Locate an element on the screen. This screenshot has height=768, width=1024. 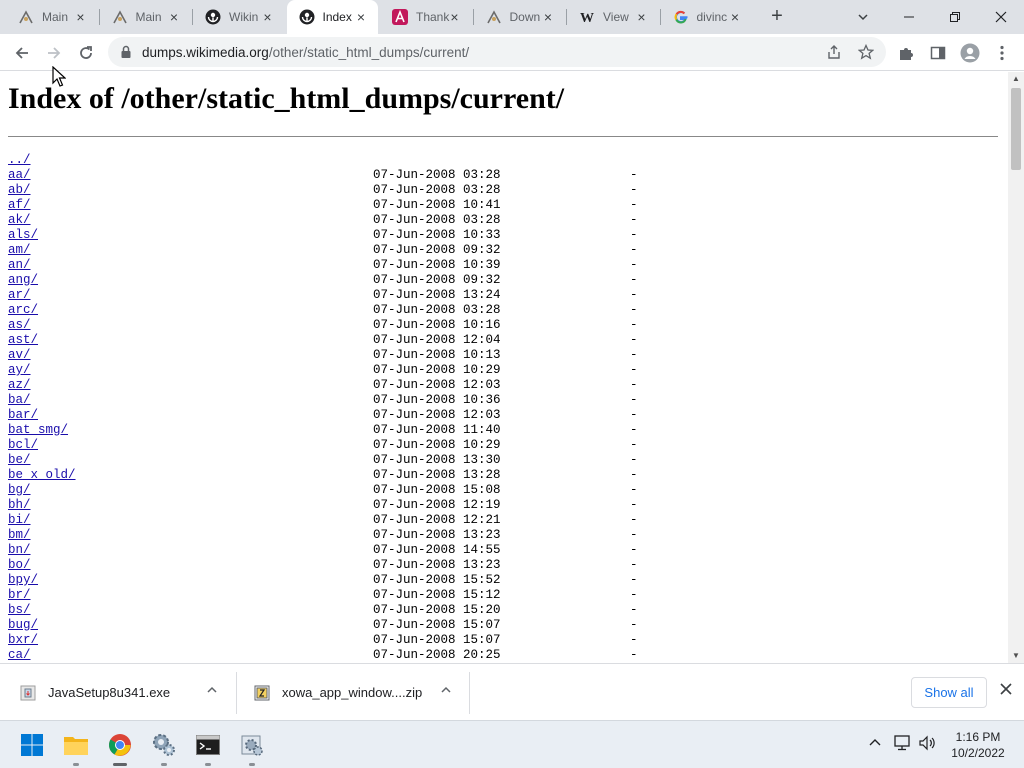
directory-link: bg/ is located at coordinates (19, 490).